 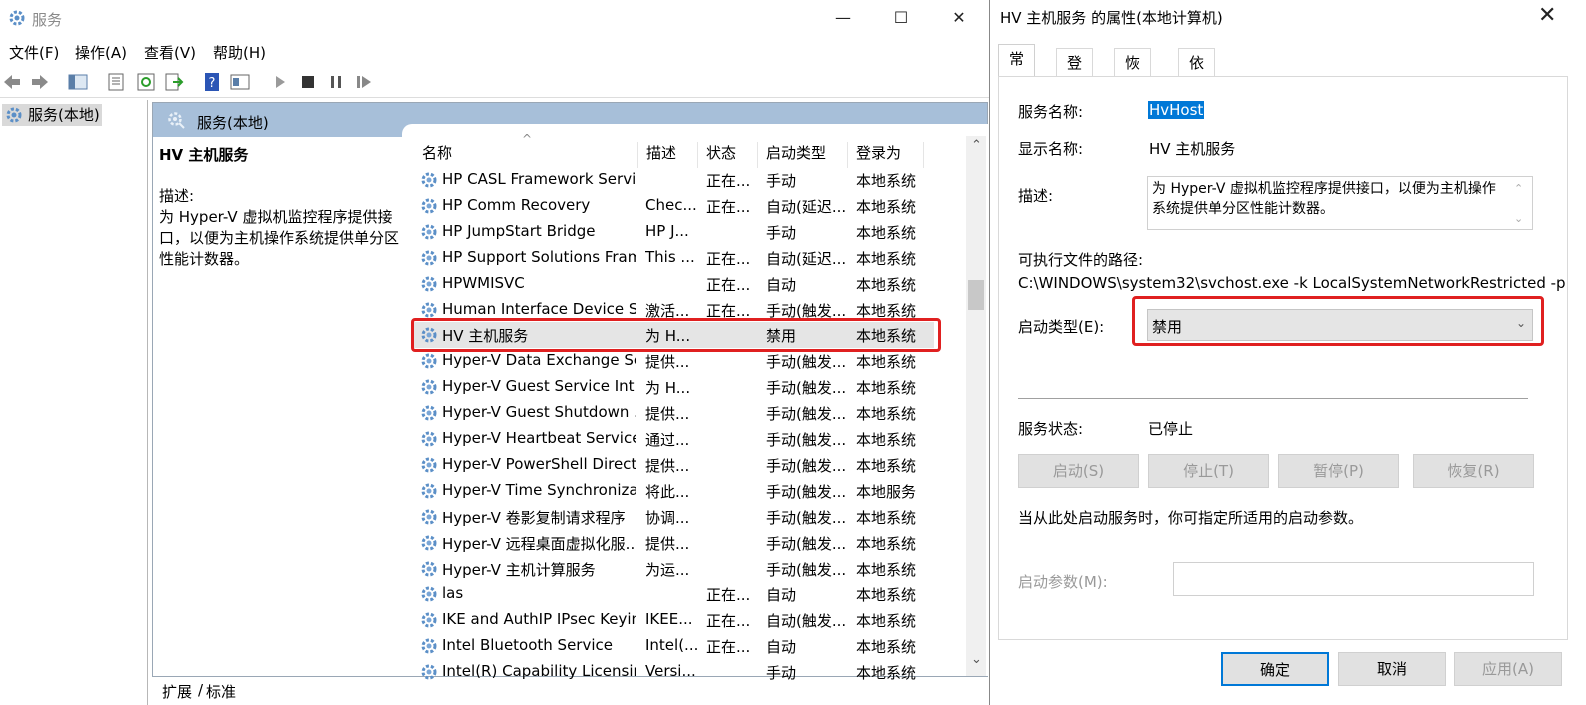 I want to click on vertical-scrollbar: ⌃ ⌄, so click(x=976, y=406).